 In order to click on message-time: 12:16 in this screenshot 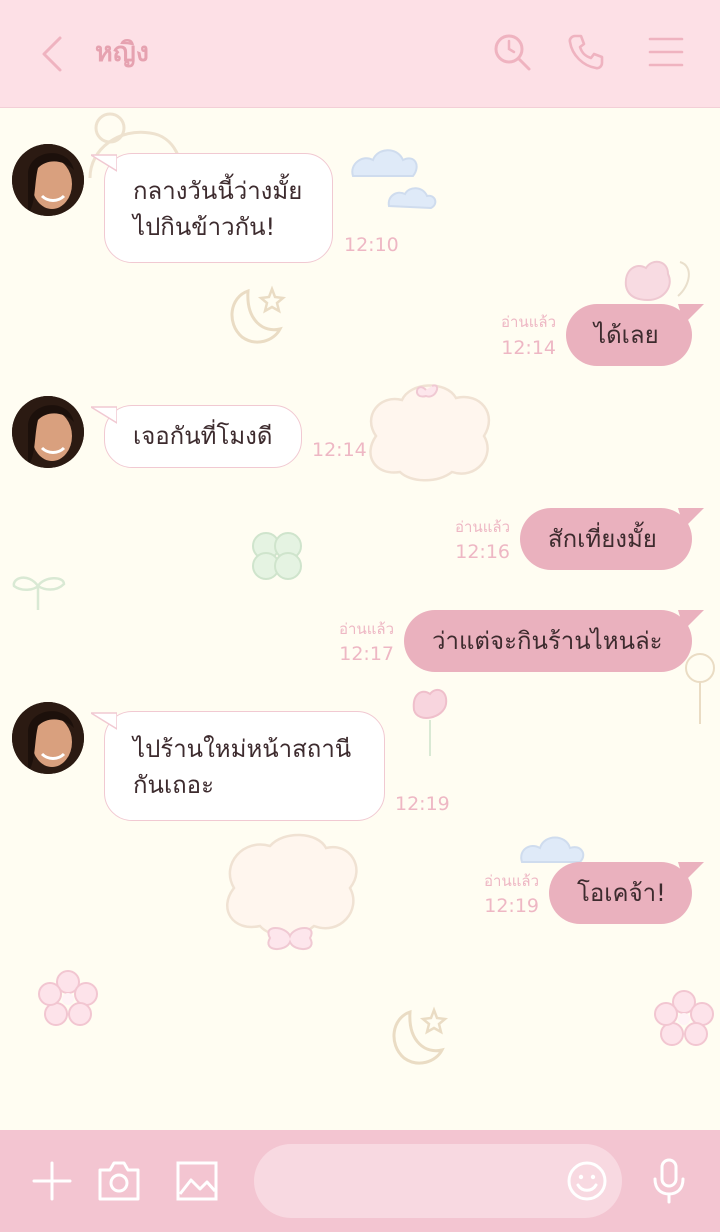, I will do `click(482, 552)`.